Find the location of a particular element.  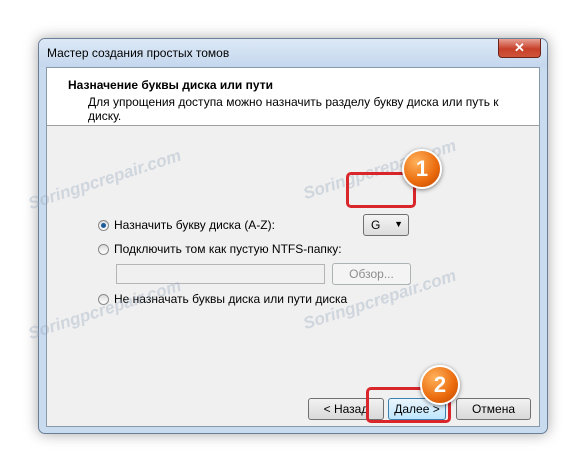

drive-letter-value: G is located at coordinates (376, 225).